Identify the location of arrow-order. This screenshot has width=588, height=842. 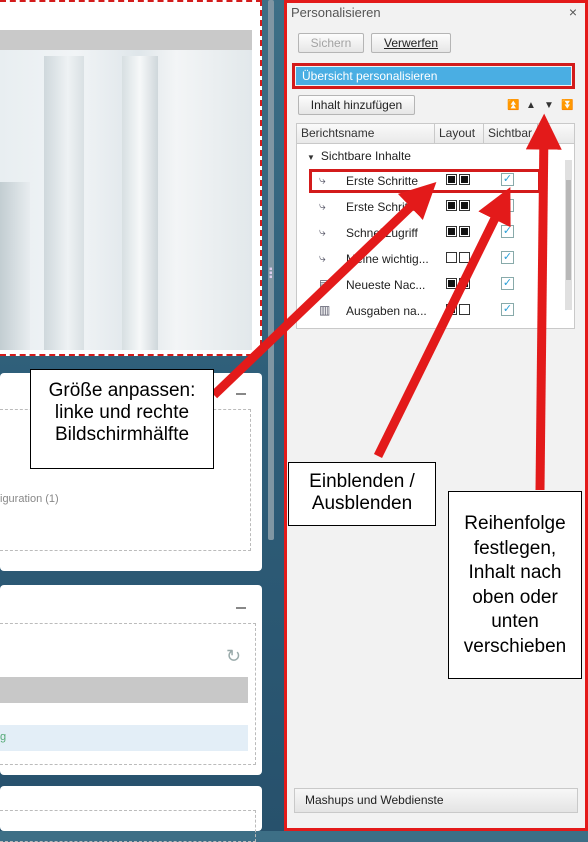
(543, 302).